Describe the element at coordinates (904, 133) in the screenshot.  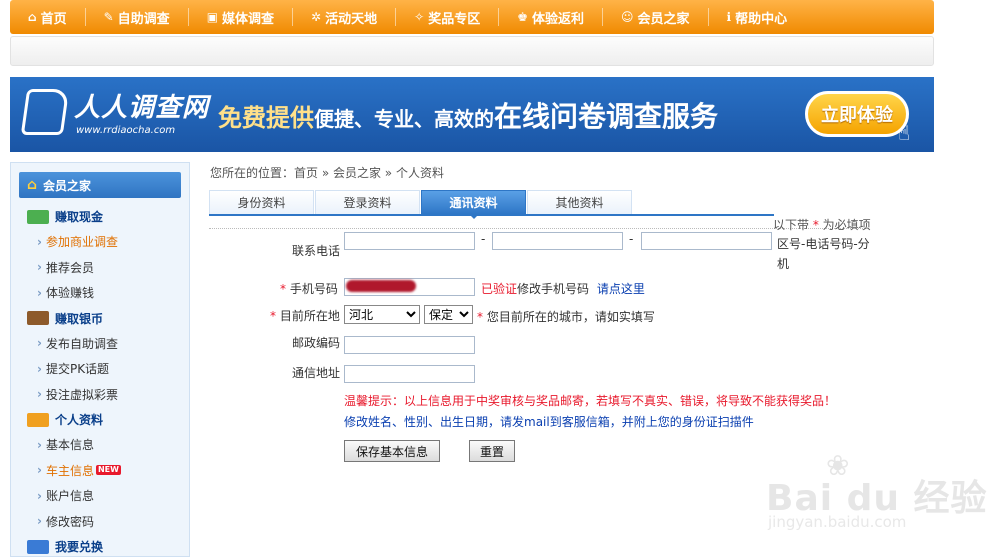
I see `hand-cursor-icon: ☝` at that location.